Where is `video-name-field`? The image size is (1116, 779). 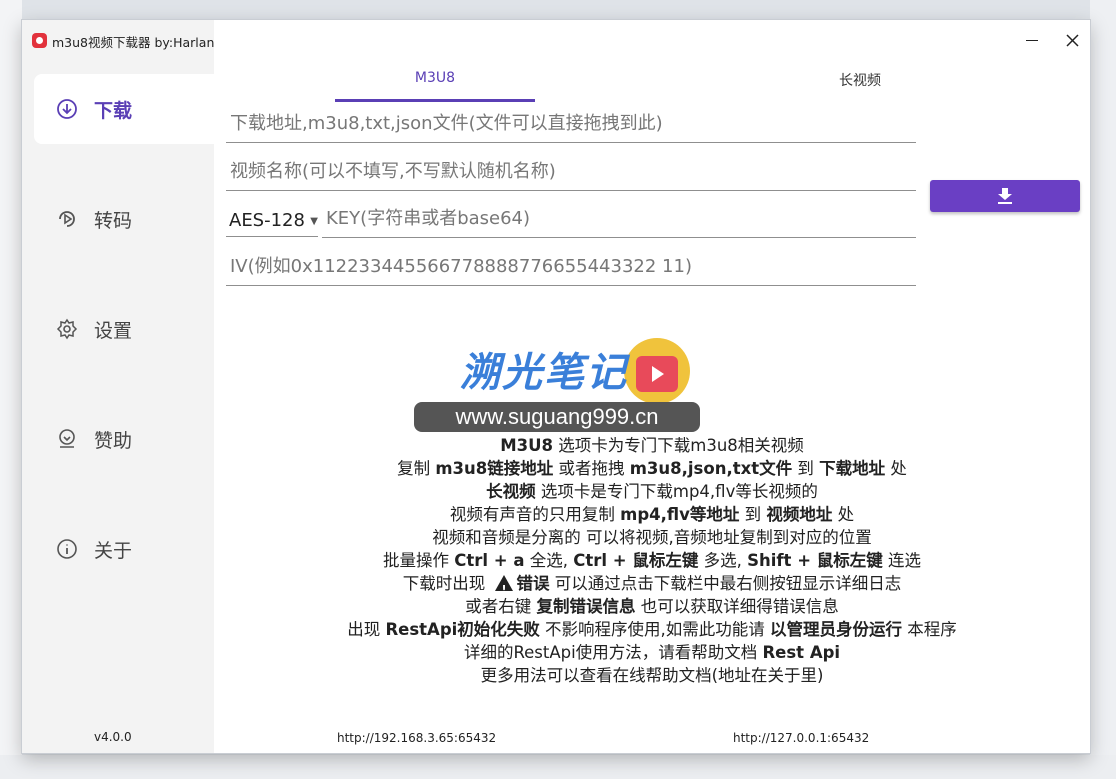 video-name-field is located at coordinates (571, 172).